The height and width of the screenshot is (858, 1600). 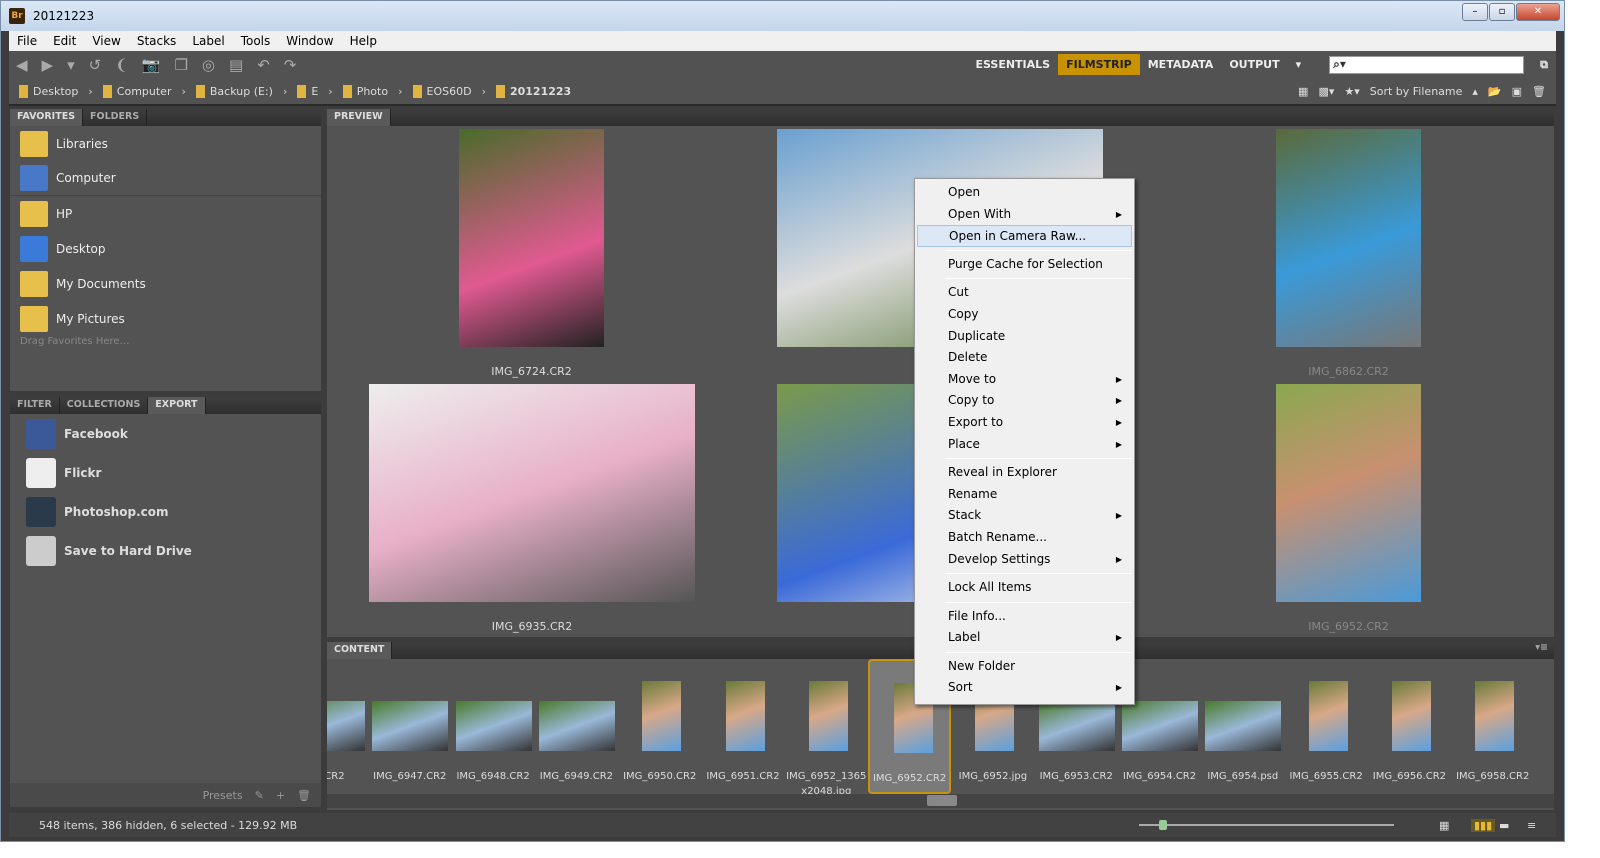 I want to click on filmstrip-thumbnail: IMG_6956.CR2, so click(x=1409, y=726).